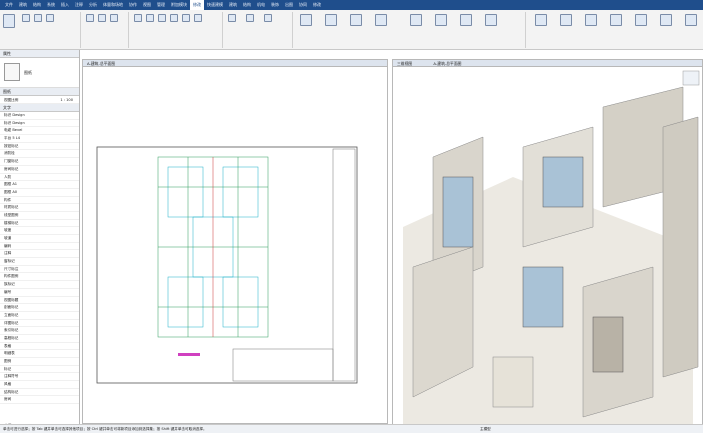 The height and width of the screenshot is (434, 703). Describe the element at coordinates (39, 224) in the screenshot. I see `browser-item: 楼梯标记` at that location.